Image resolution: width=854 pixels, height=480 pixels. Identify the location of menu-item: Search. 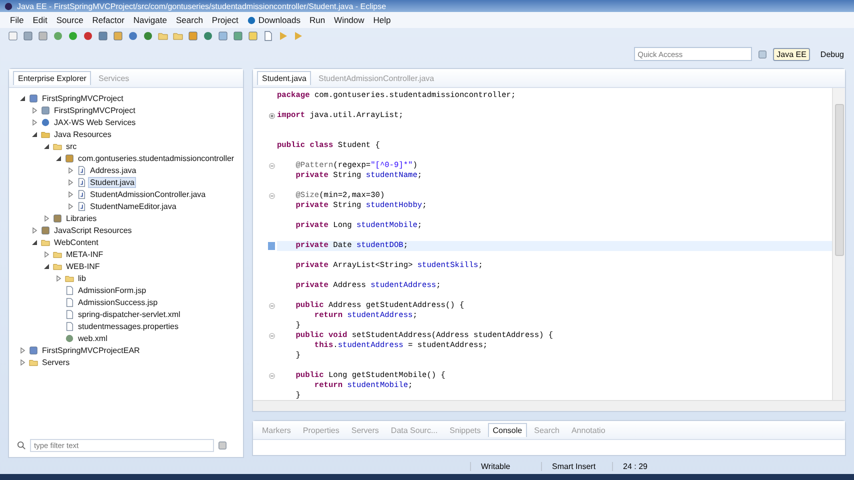
(189, 20).